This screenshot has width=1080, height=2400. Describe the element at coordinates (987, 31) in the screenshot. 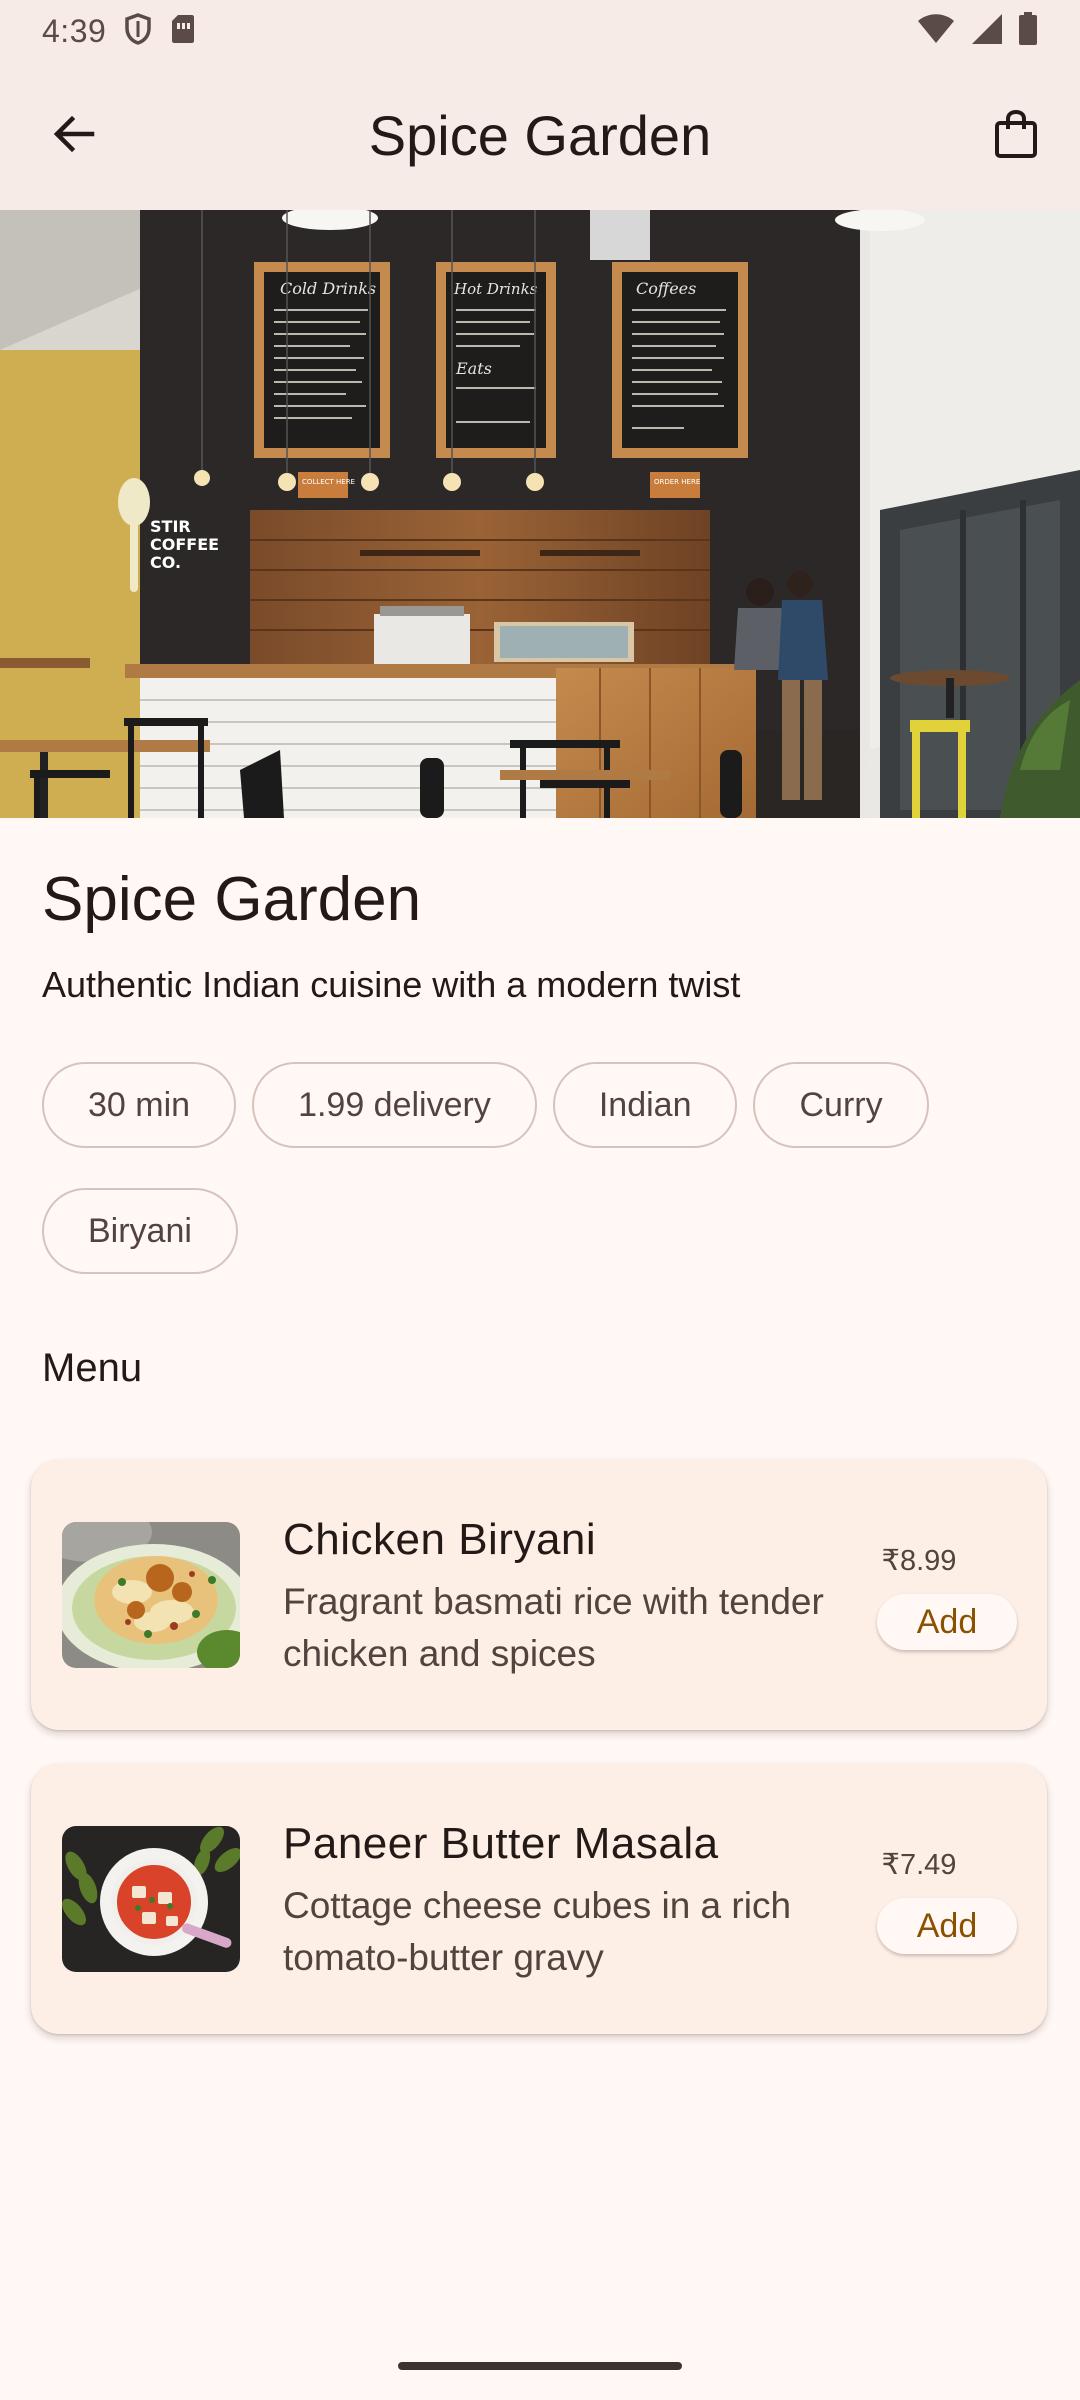

I see `signal-icon` at that location.